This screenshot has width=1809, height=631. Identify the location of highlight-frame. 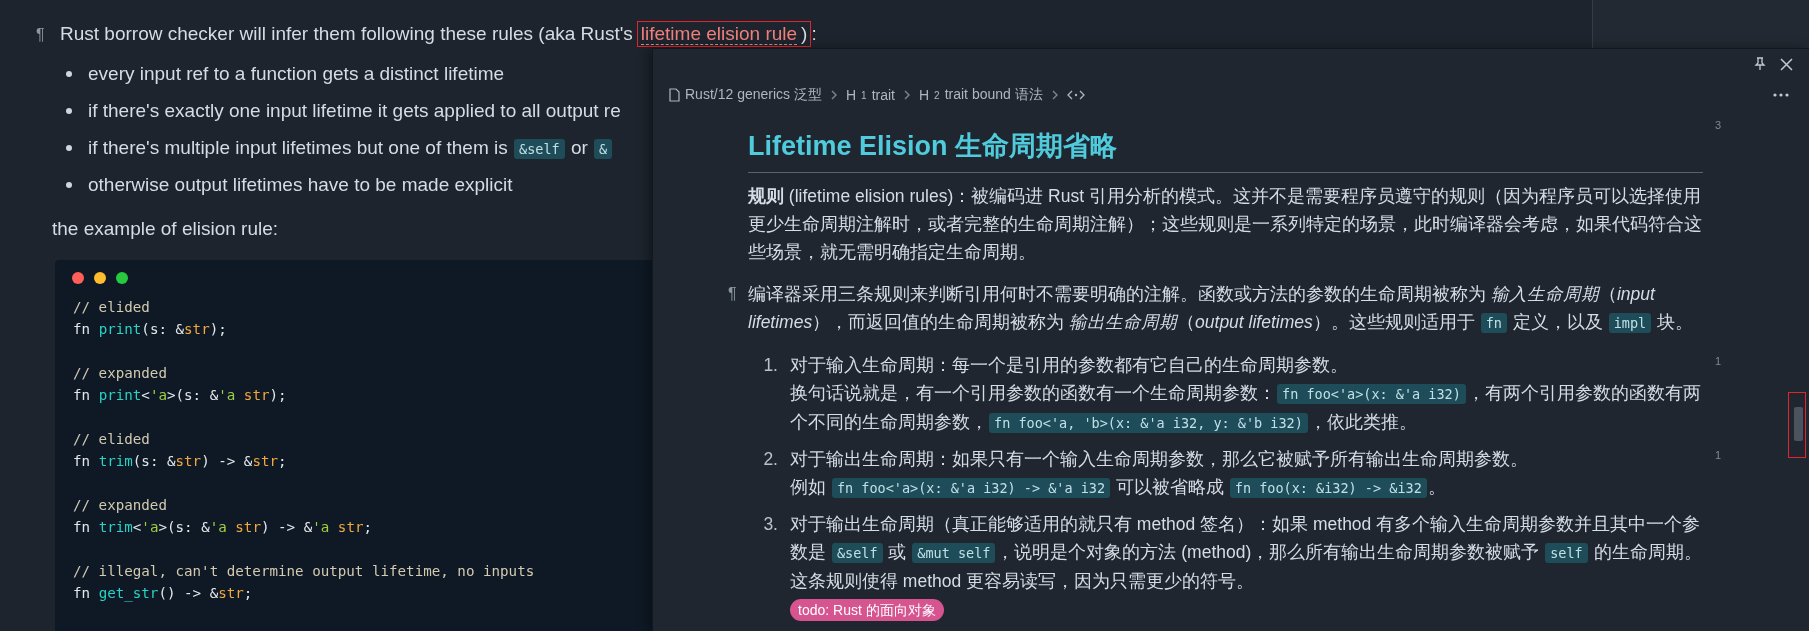
(1797, 425).